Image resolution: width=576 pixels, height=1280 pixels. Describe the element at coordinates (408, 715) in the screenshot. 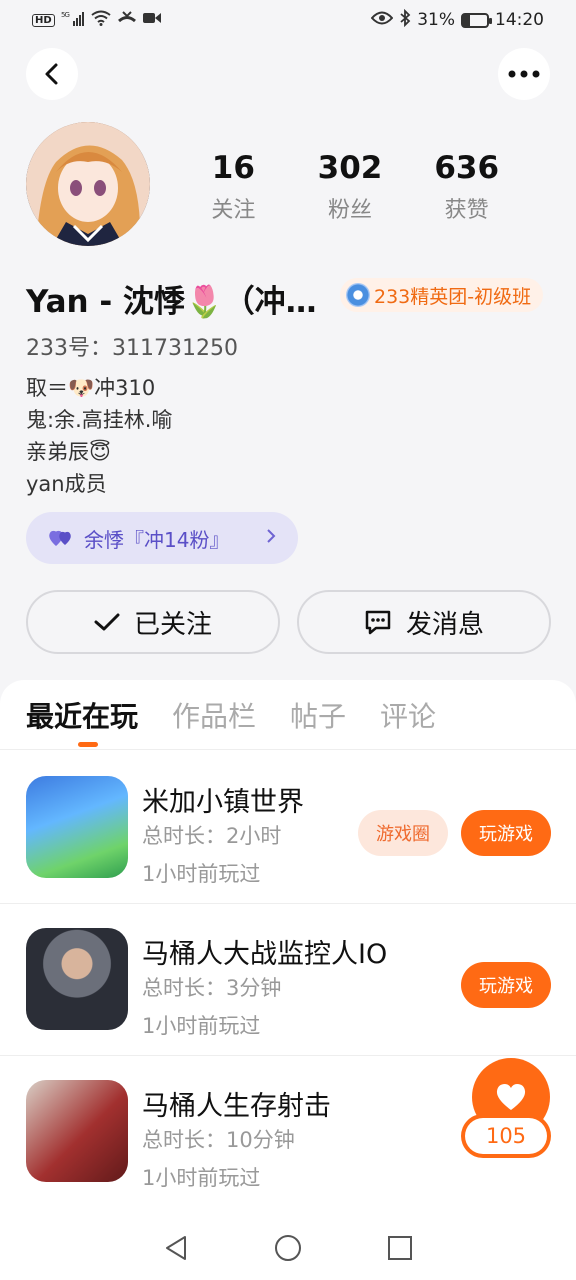

I see `tab-comments: 评论` at that location.